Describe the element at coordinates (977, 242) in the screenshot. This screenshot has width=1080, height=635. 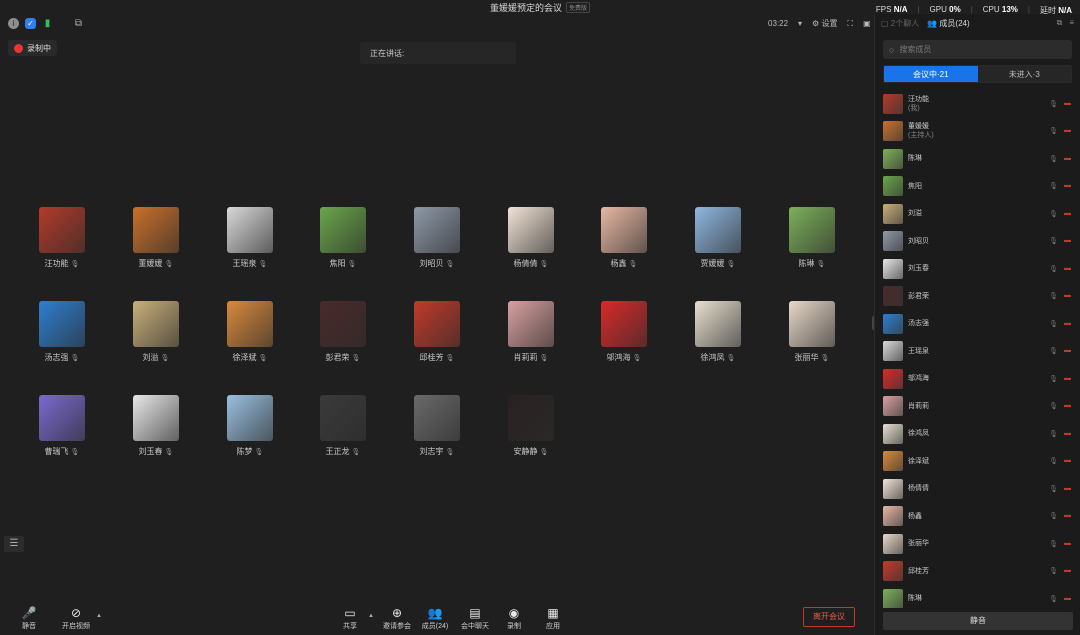
I see `member-row: 刘昭贝 🎙 ▬` at that location.